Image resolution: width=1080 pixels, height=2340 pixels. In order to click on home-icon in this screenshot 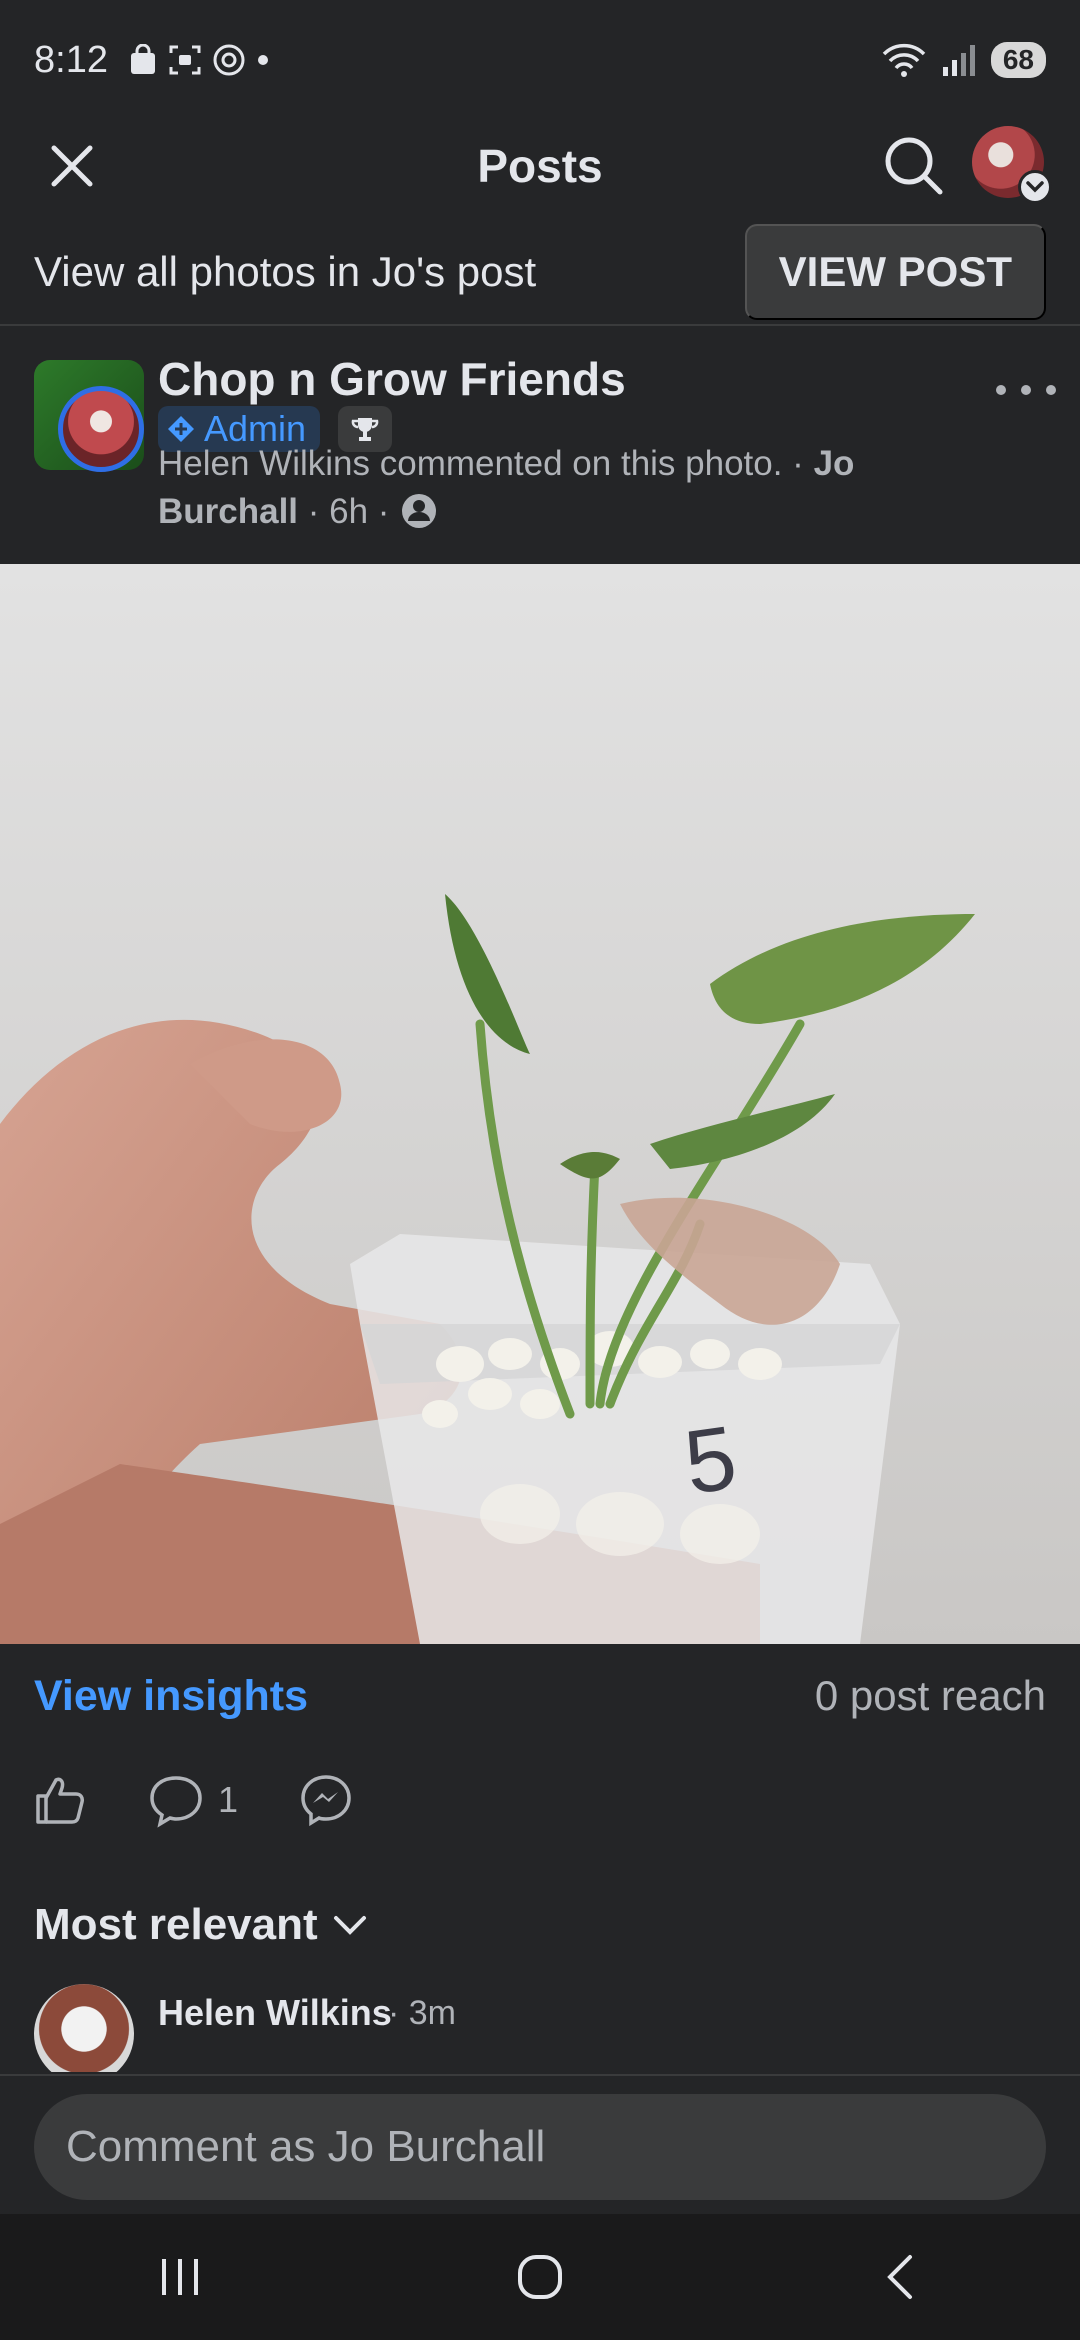, I will do `click(540, 2277)`.